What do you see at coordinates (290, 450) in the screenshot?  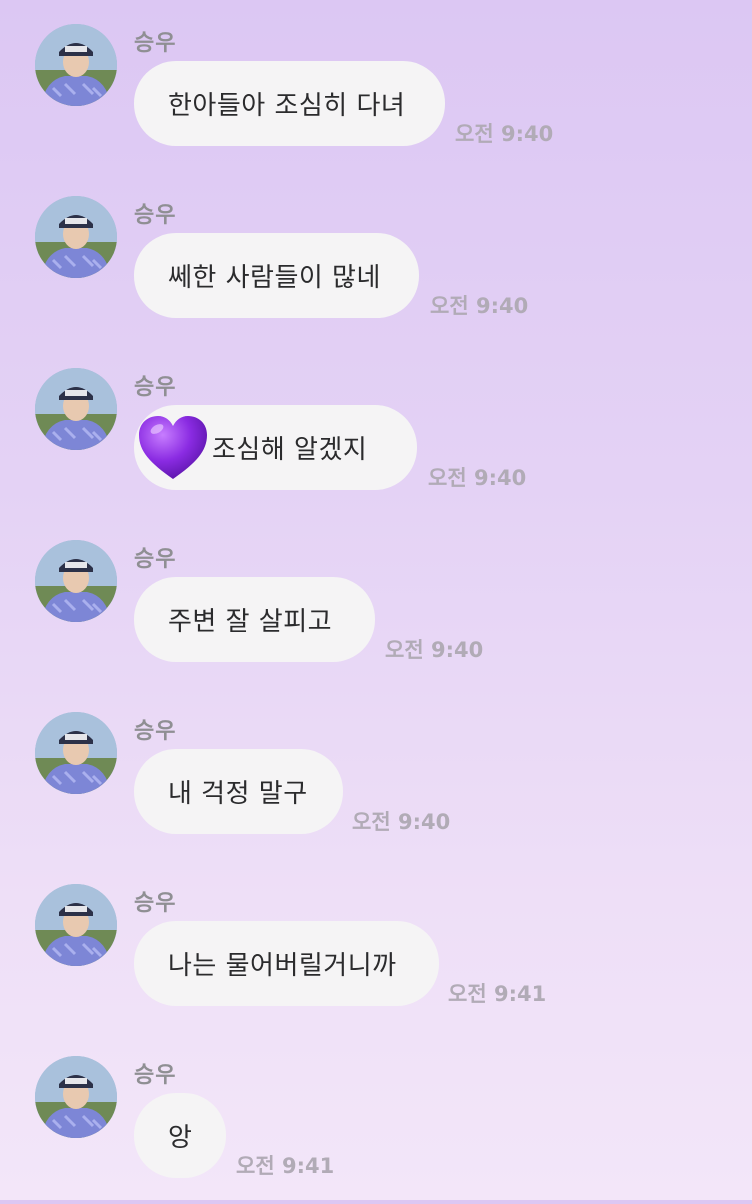 I see `message-text: 조심해 알겠지` at bounding box center [290, 450].